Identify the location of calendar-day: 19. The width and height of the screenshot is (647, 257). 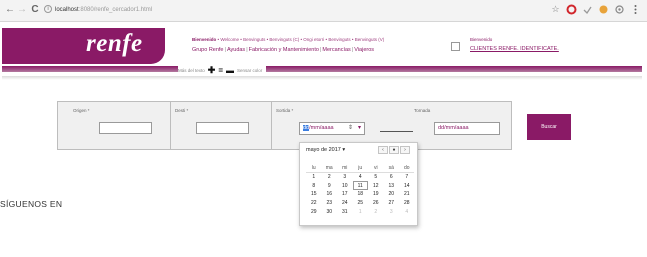
(376, 194).